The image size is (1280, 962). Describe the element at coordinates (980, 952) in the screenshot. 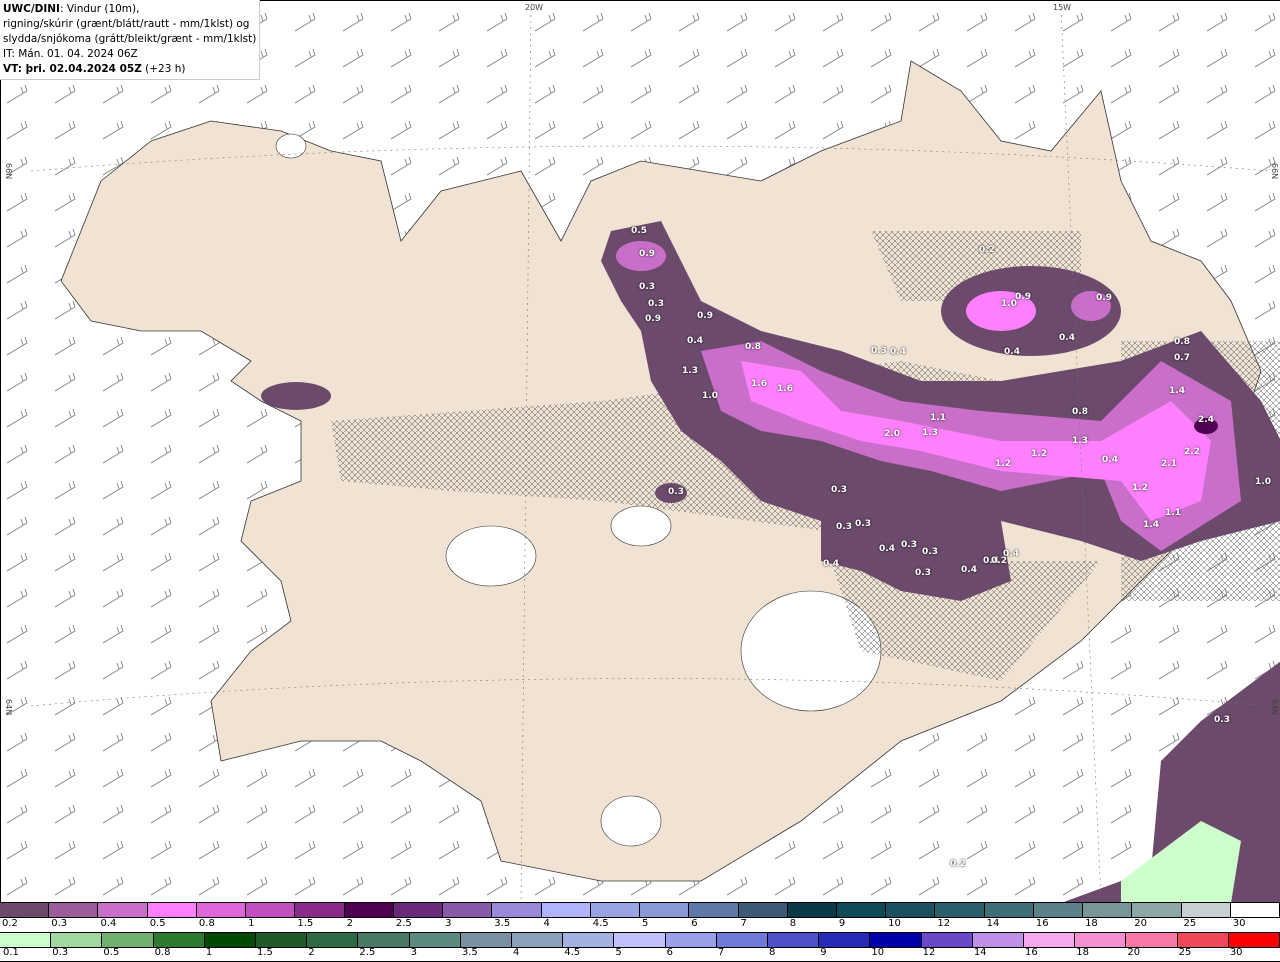

I see `rain-scale-label: 14` at that location.